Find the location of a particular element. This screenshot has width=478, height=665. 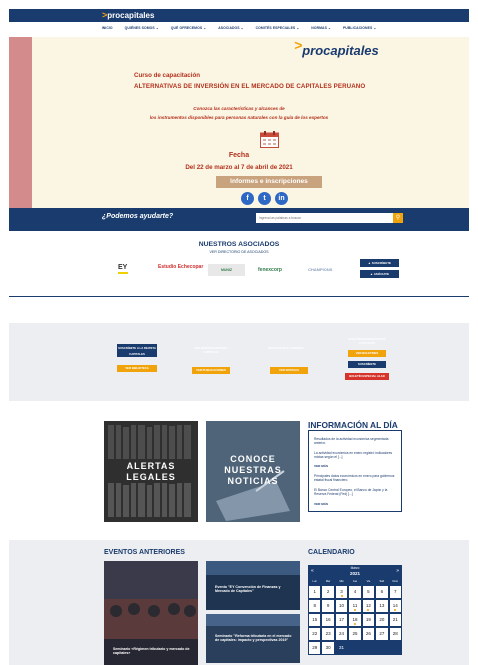

calendar-day: 25 is located at coordinates (355, 634).